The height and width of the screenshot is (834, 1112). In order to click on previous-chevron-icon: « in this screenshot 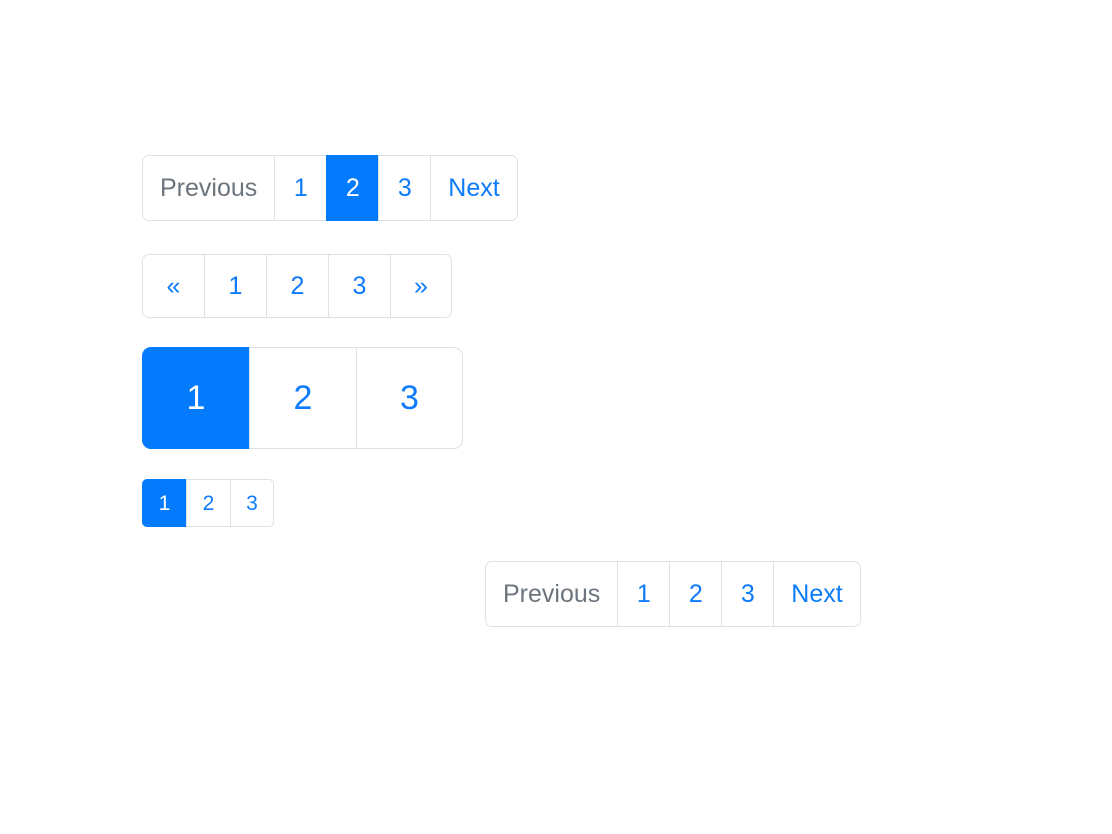, I will do `click(173, 286)`.